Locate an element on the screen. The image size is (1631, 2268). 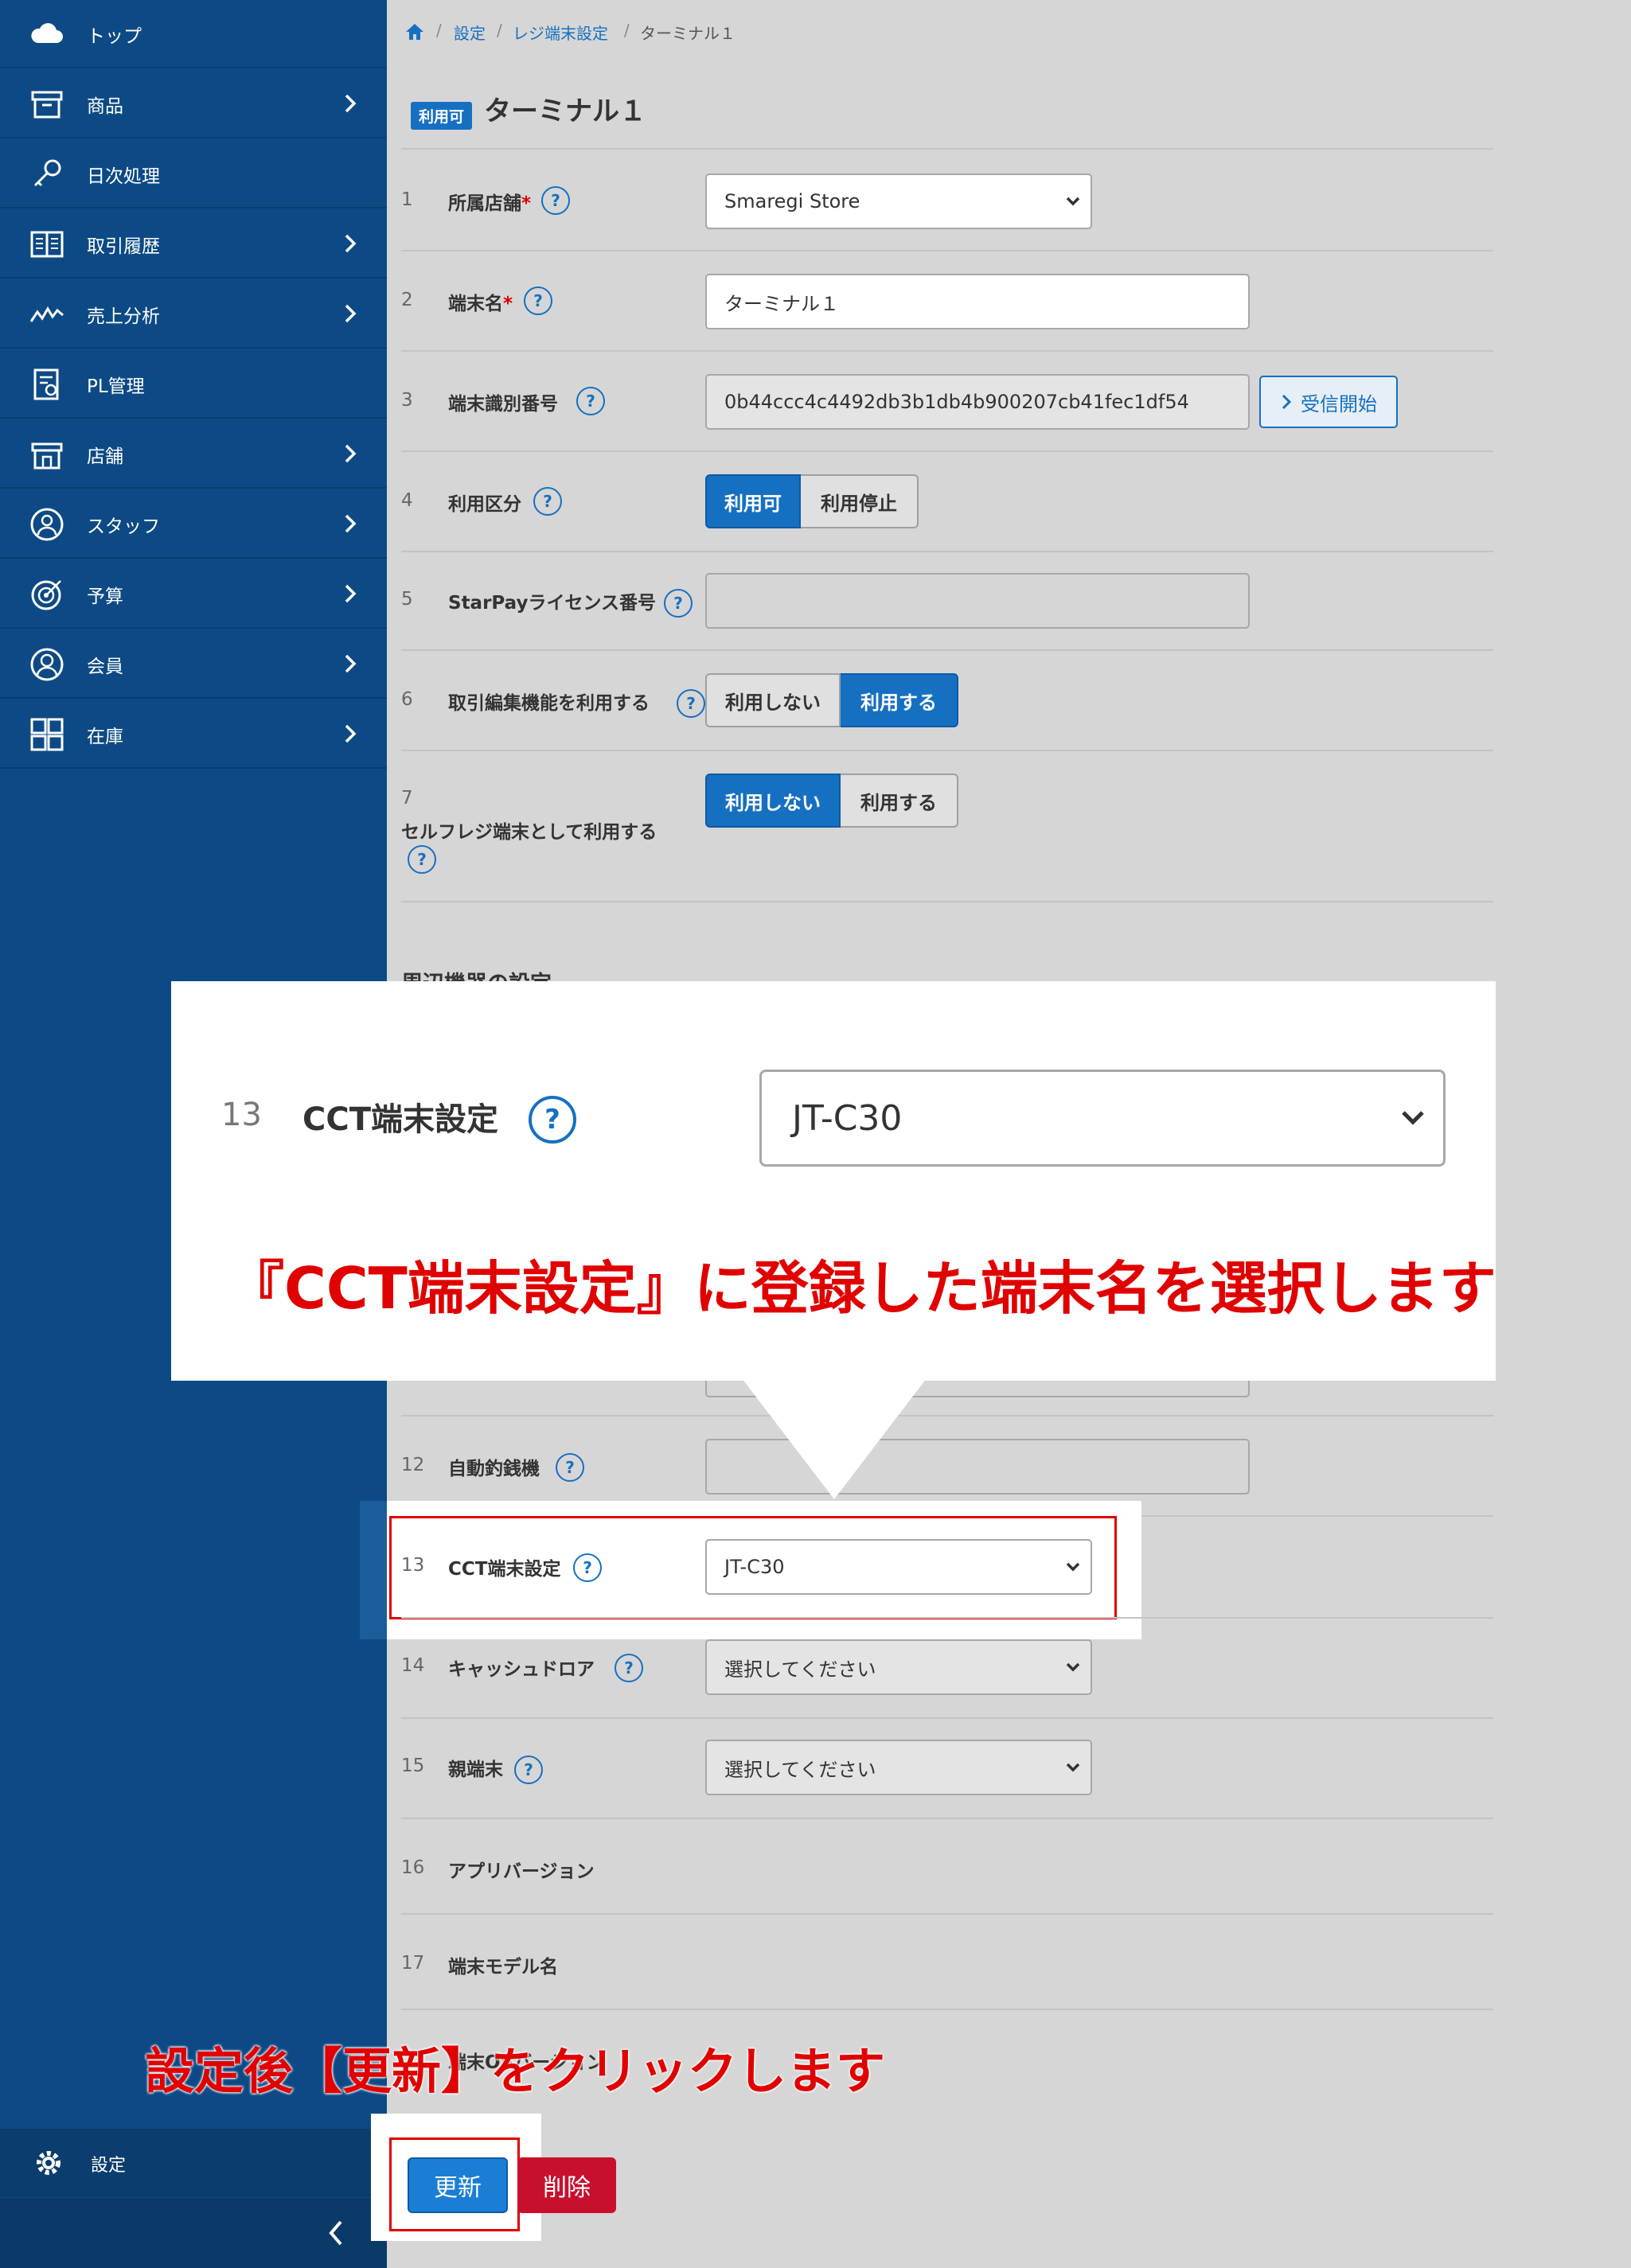
row-label-store: 所属店舗* is located at coordinates (490, 203).